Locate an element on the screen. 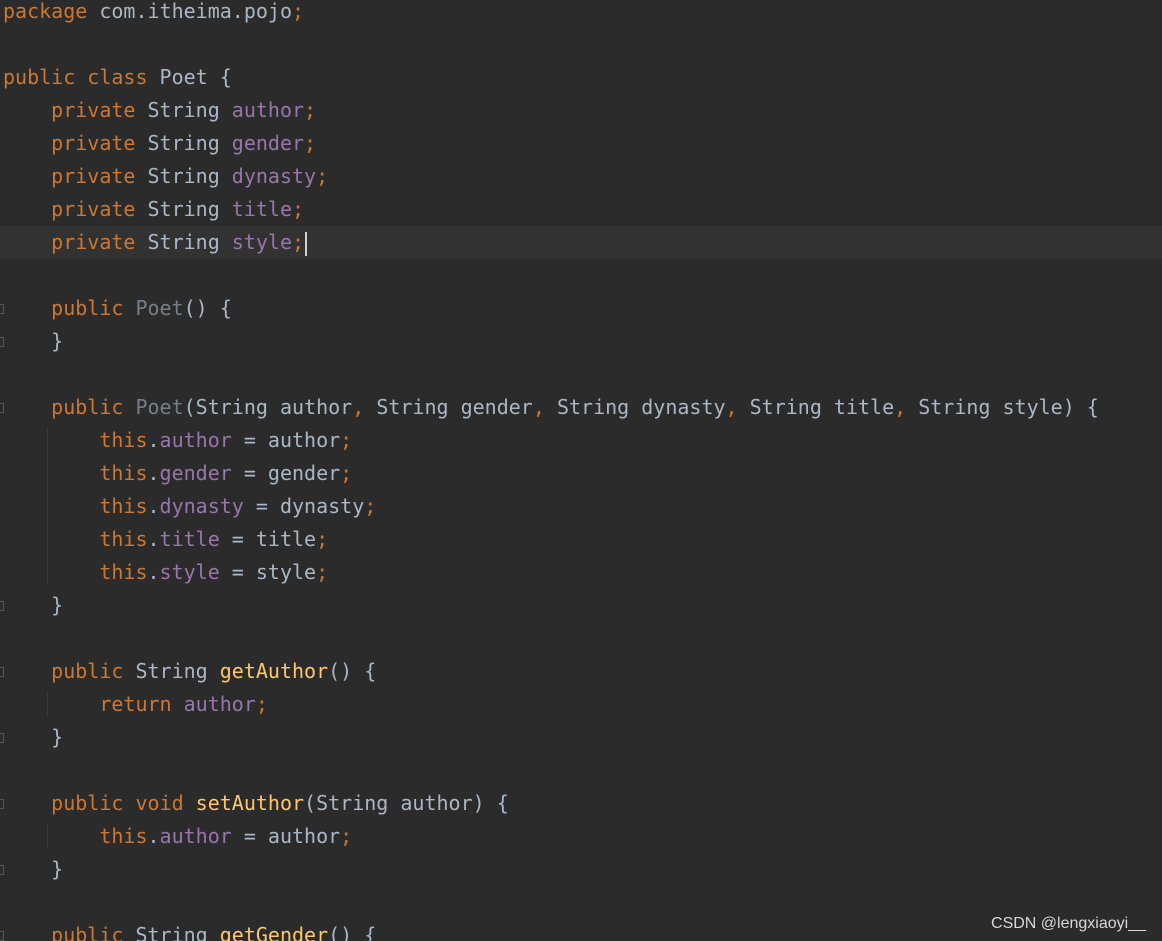 This screenshot has width=1162, height=941. code-line: public String getGender() { is located at coordinates (581, 930).